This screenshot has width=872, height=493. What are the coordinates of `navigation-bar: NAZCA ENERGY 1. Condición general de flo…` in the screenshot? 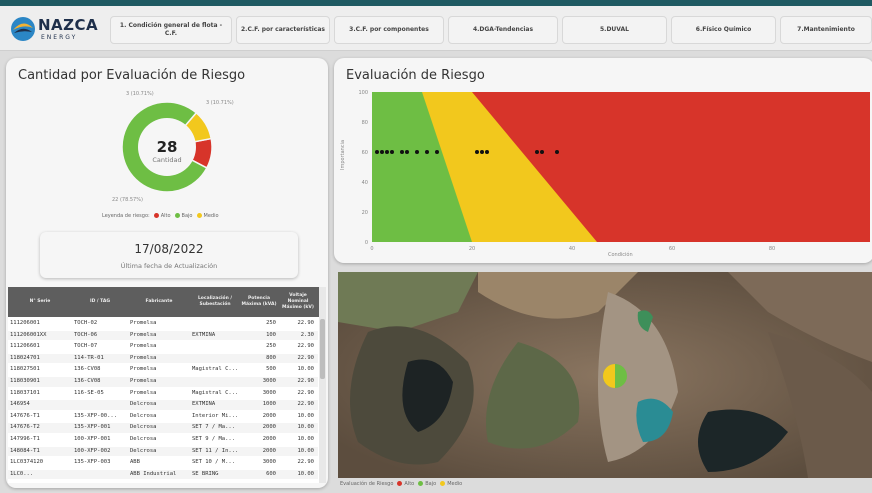 It's located at (436, 28).